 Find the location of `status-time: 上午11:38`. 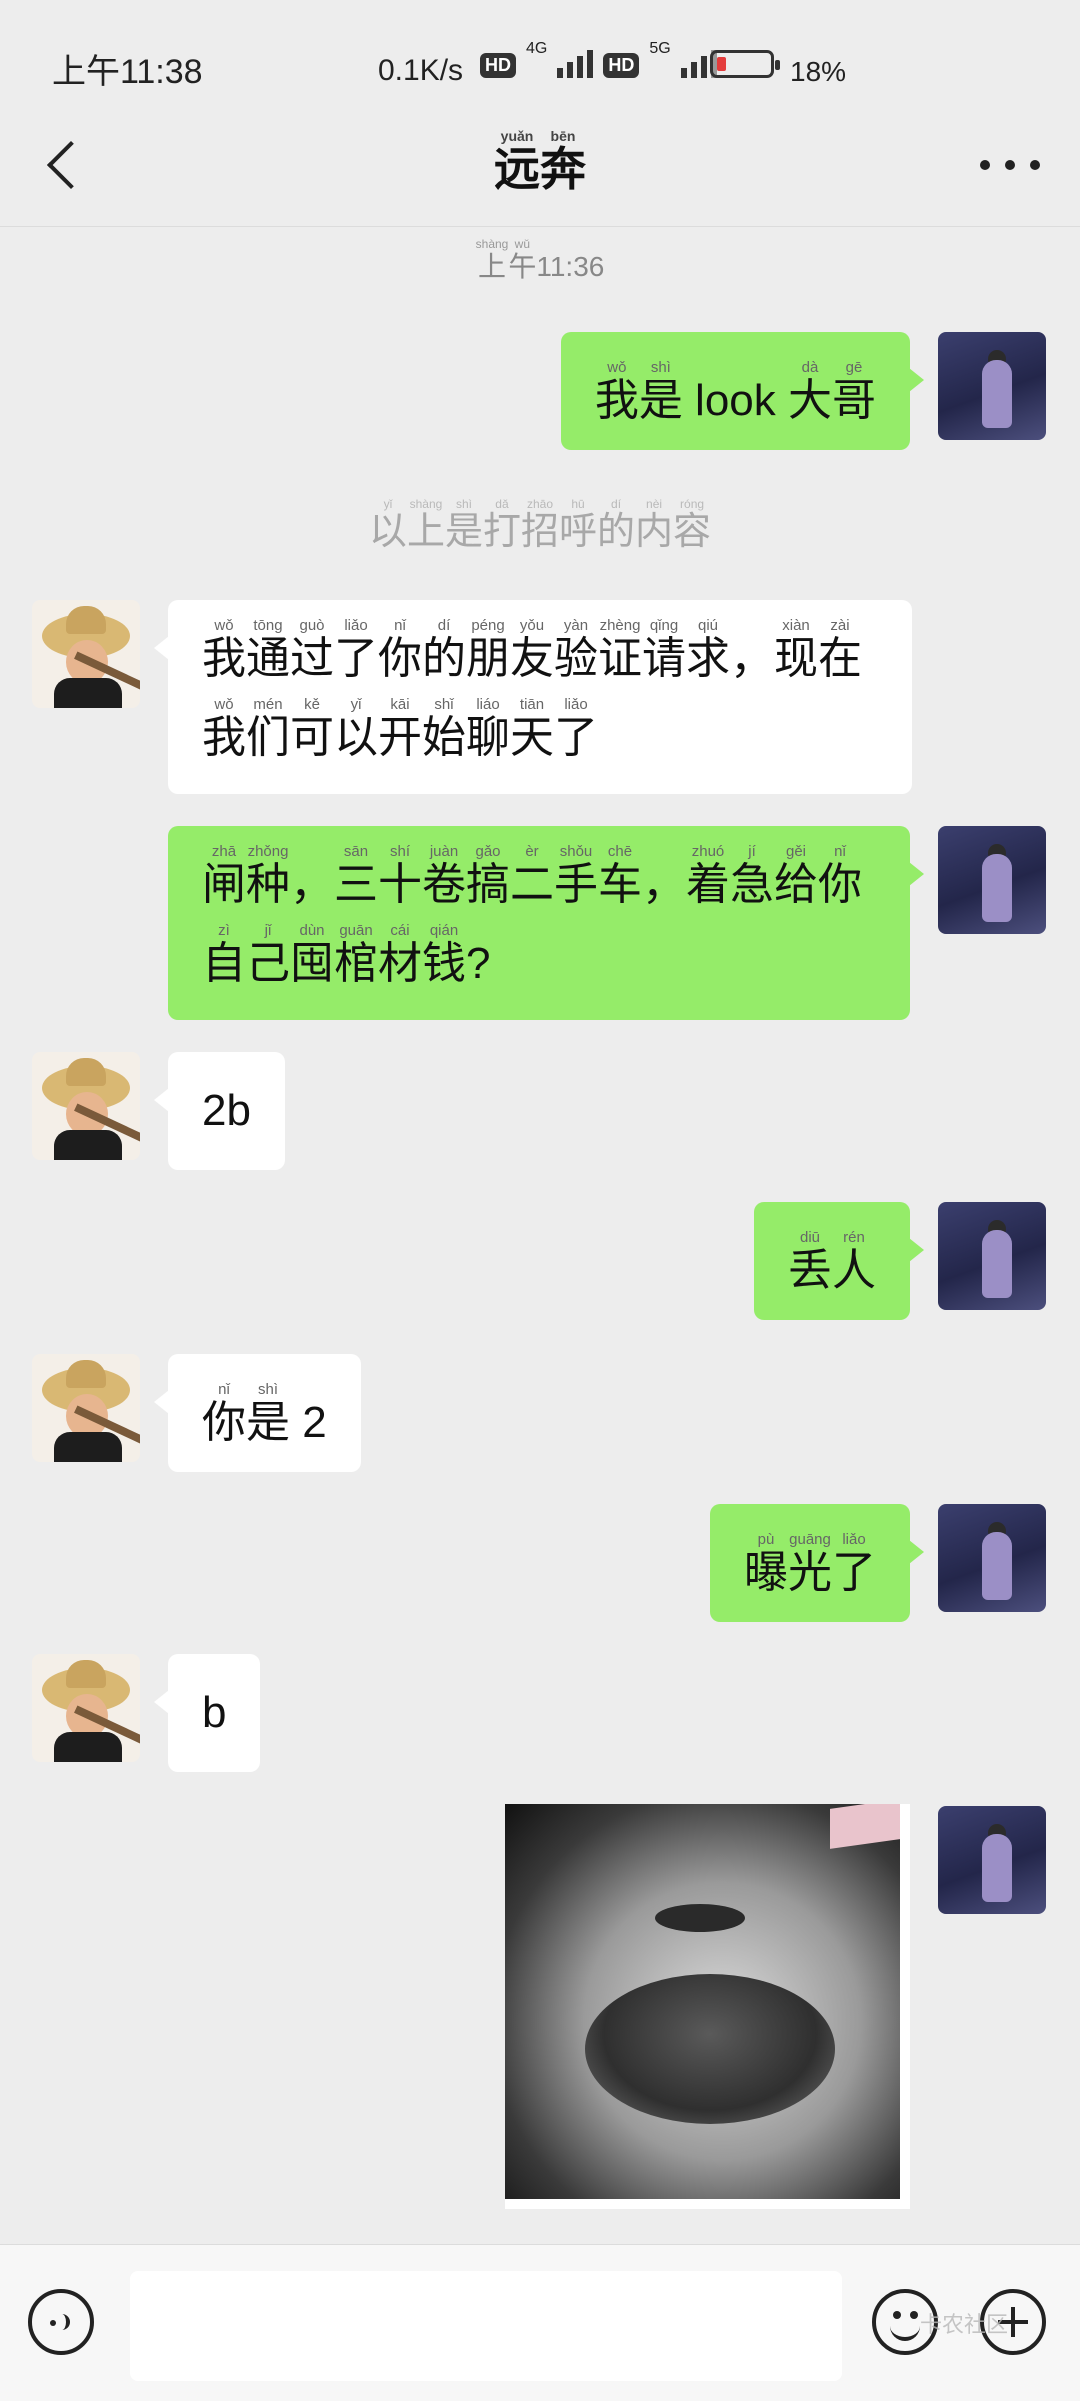

status-time: 上午11:38 is located at coordinates (127, 72).